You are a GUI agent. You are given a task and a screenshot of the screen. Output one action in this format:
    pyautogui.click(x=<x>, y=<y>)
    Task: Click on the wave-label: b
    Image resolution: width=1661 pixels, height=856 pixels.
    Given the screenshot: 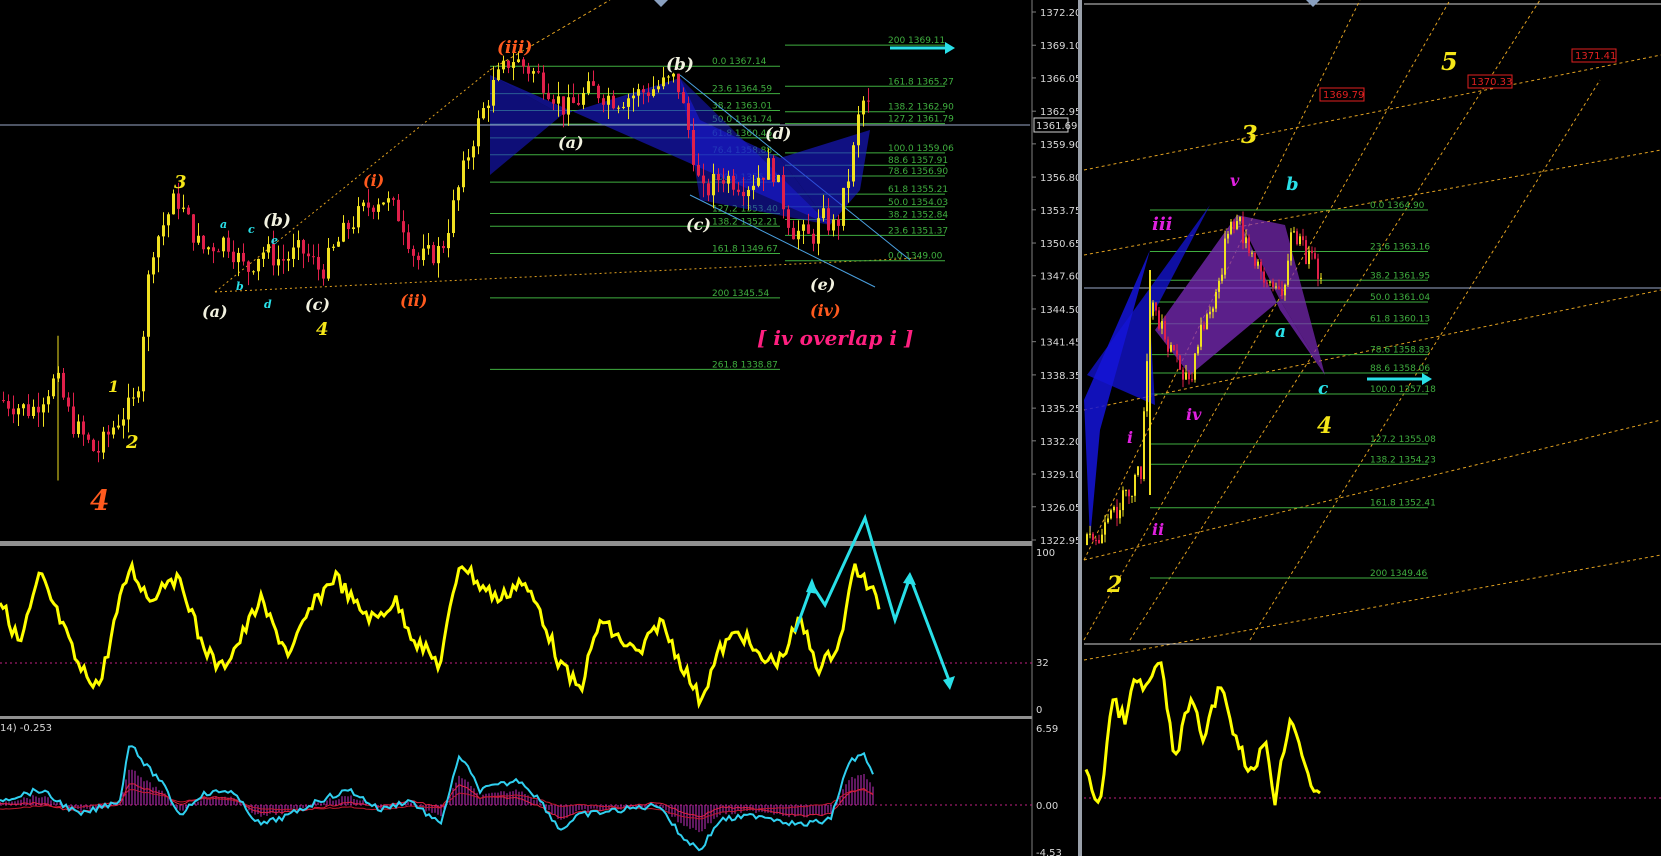 What is the action you would take?
    pyautogui.click(x=1292, y=184)
    